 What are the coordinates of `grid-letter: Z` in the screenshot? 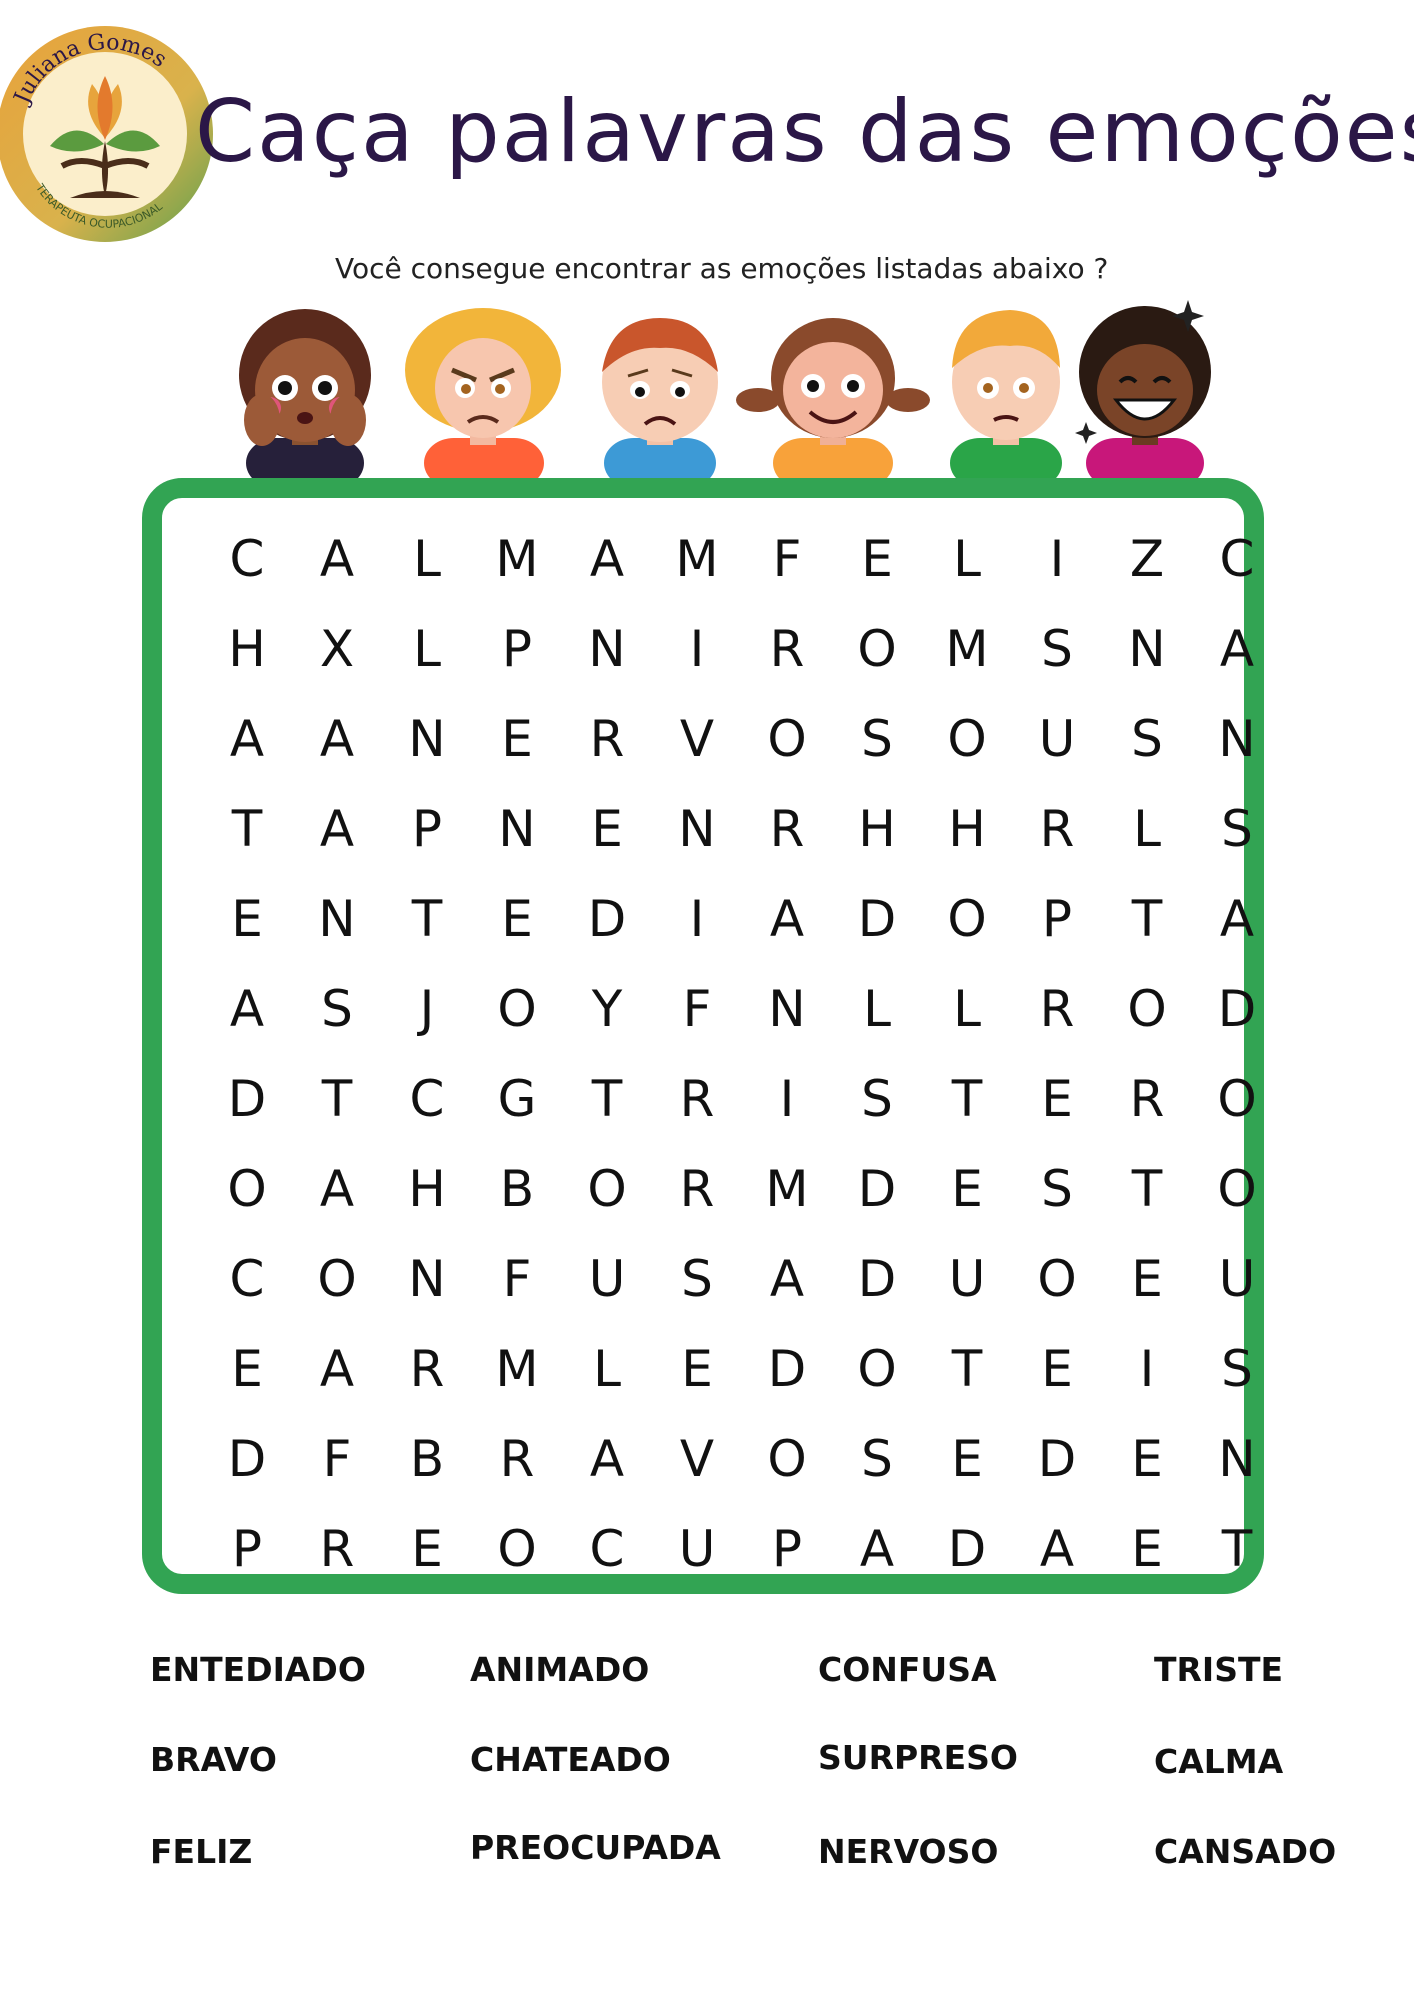 It's located at (1147, 559).